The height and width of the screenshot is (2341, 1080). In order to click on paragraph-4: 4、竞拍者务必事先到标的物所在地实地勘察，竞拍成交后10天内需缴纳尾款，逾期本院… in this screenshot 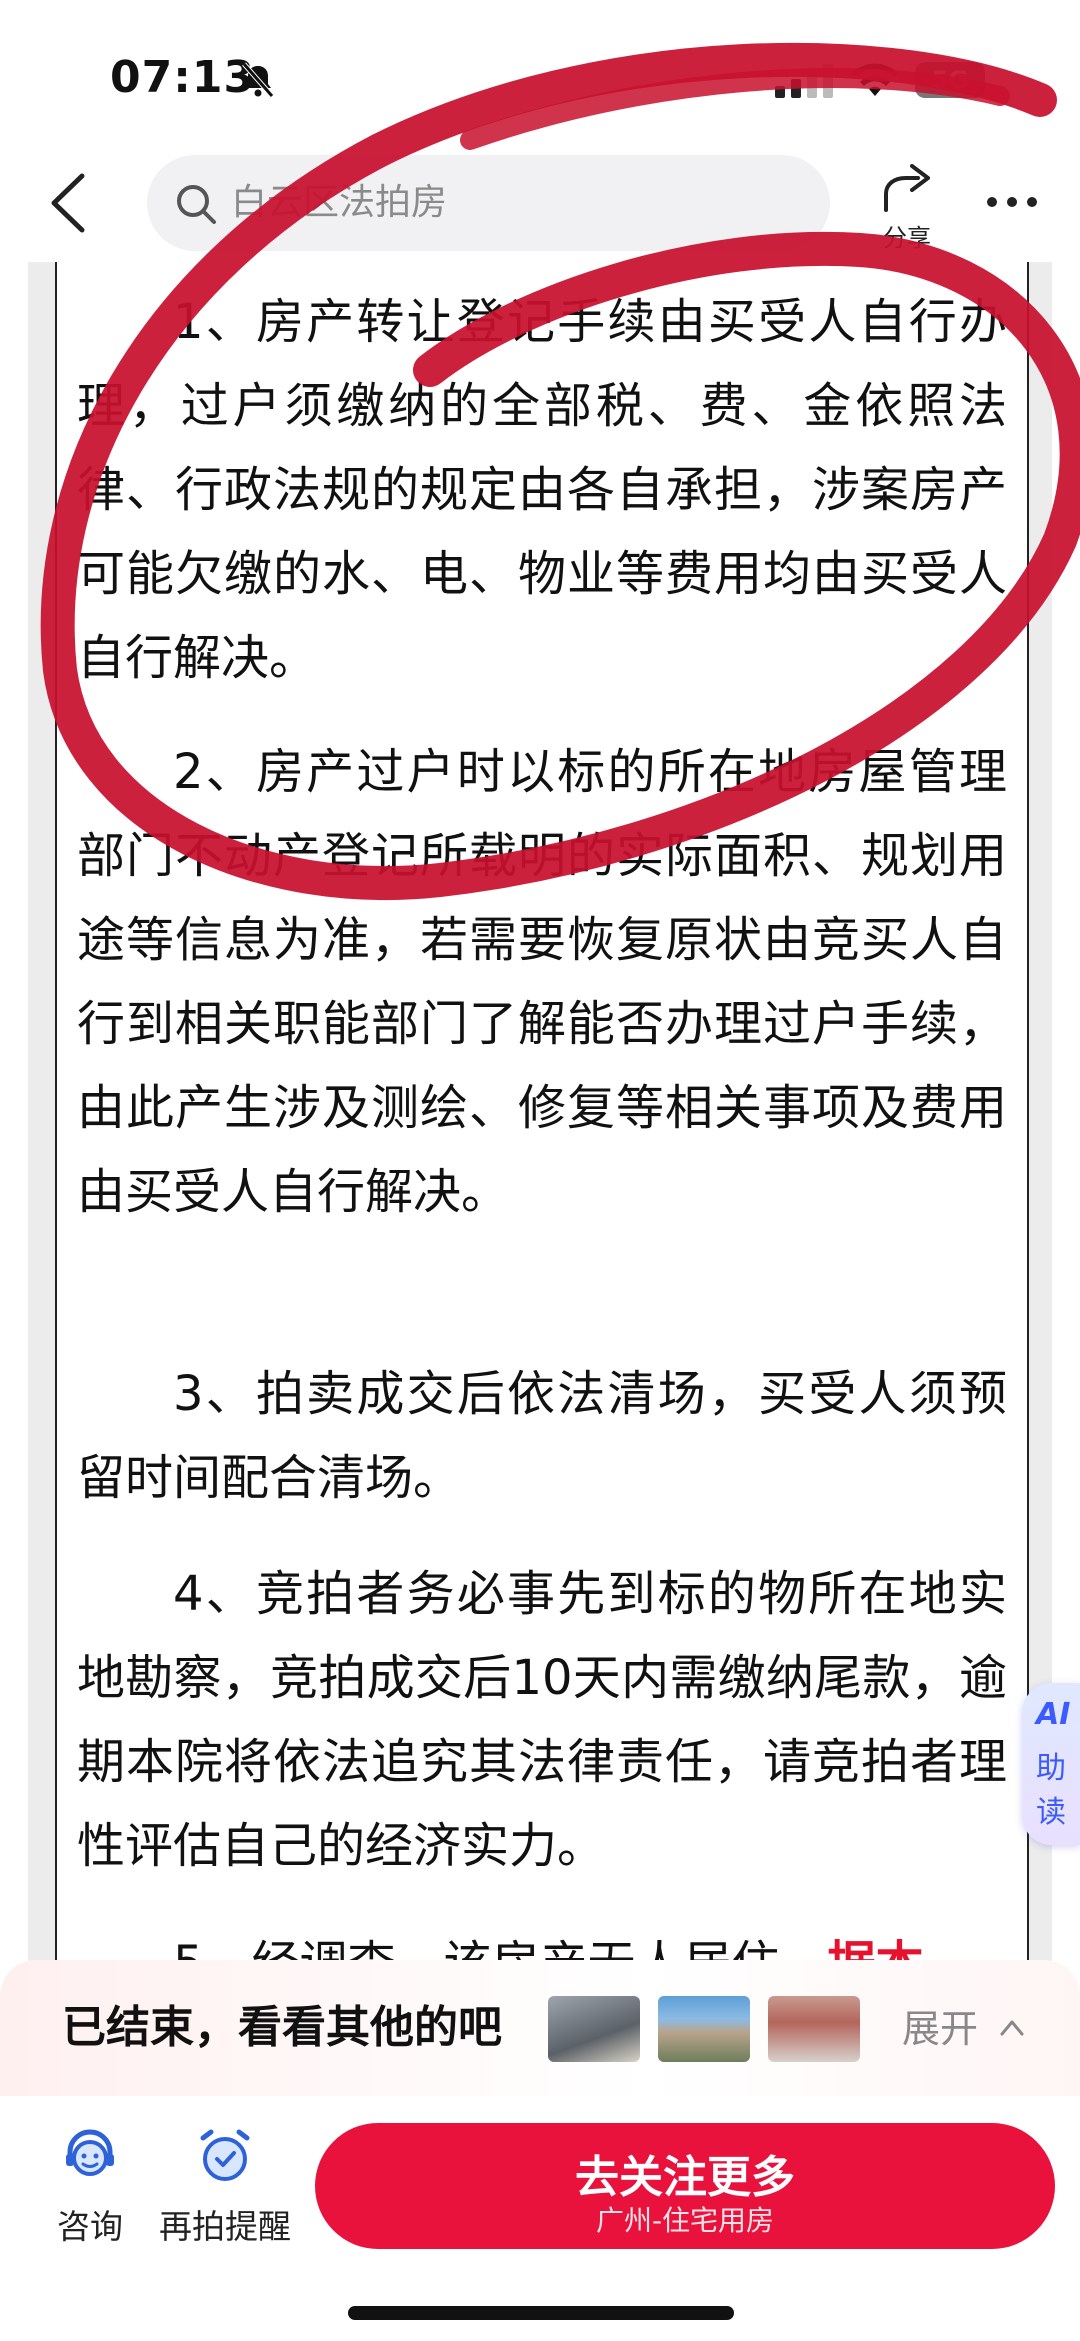, I will do `click(542, 1720)`.